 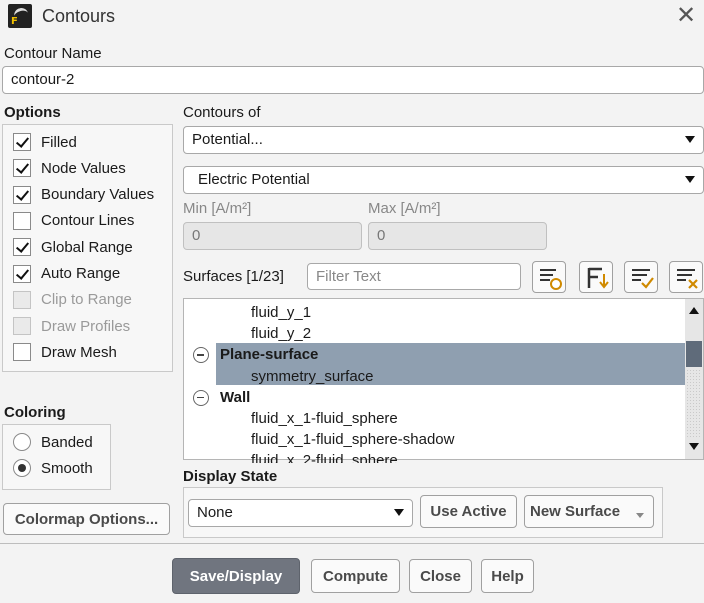 I want to click on banded-label: Banded, so click(x=67, y=442).